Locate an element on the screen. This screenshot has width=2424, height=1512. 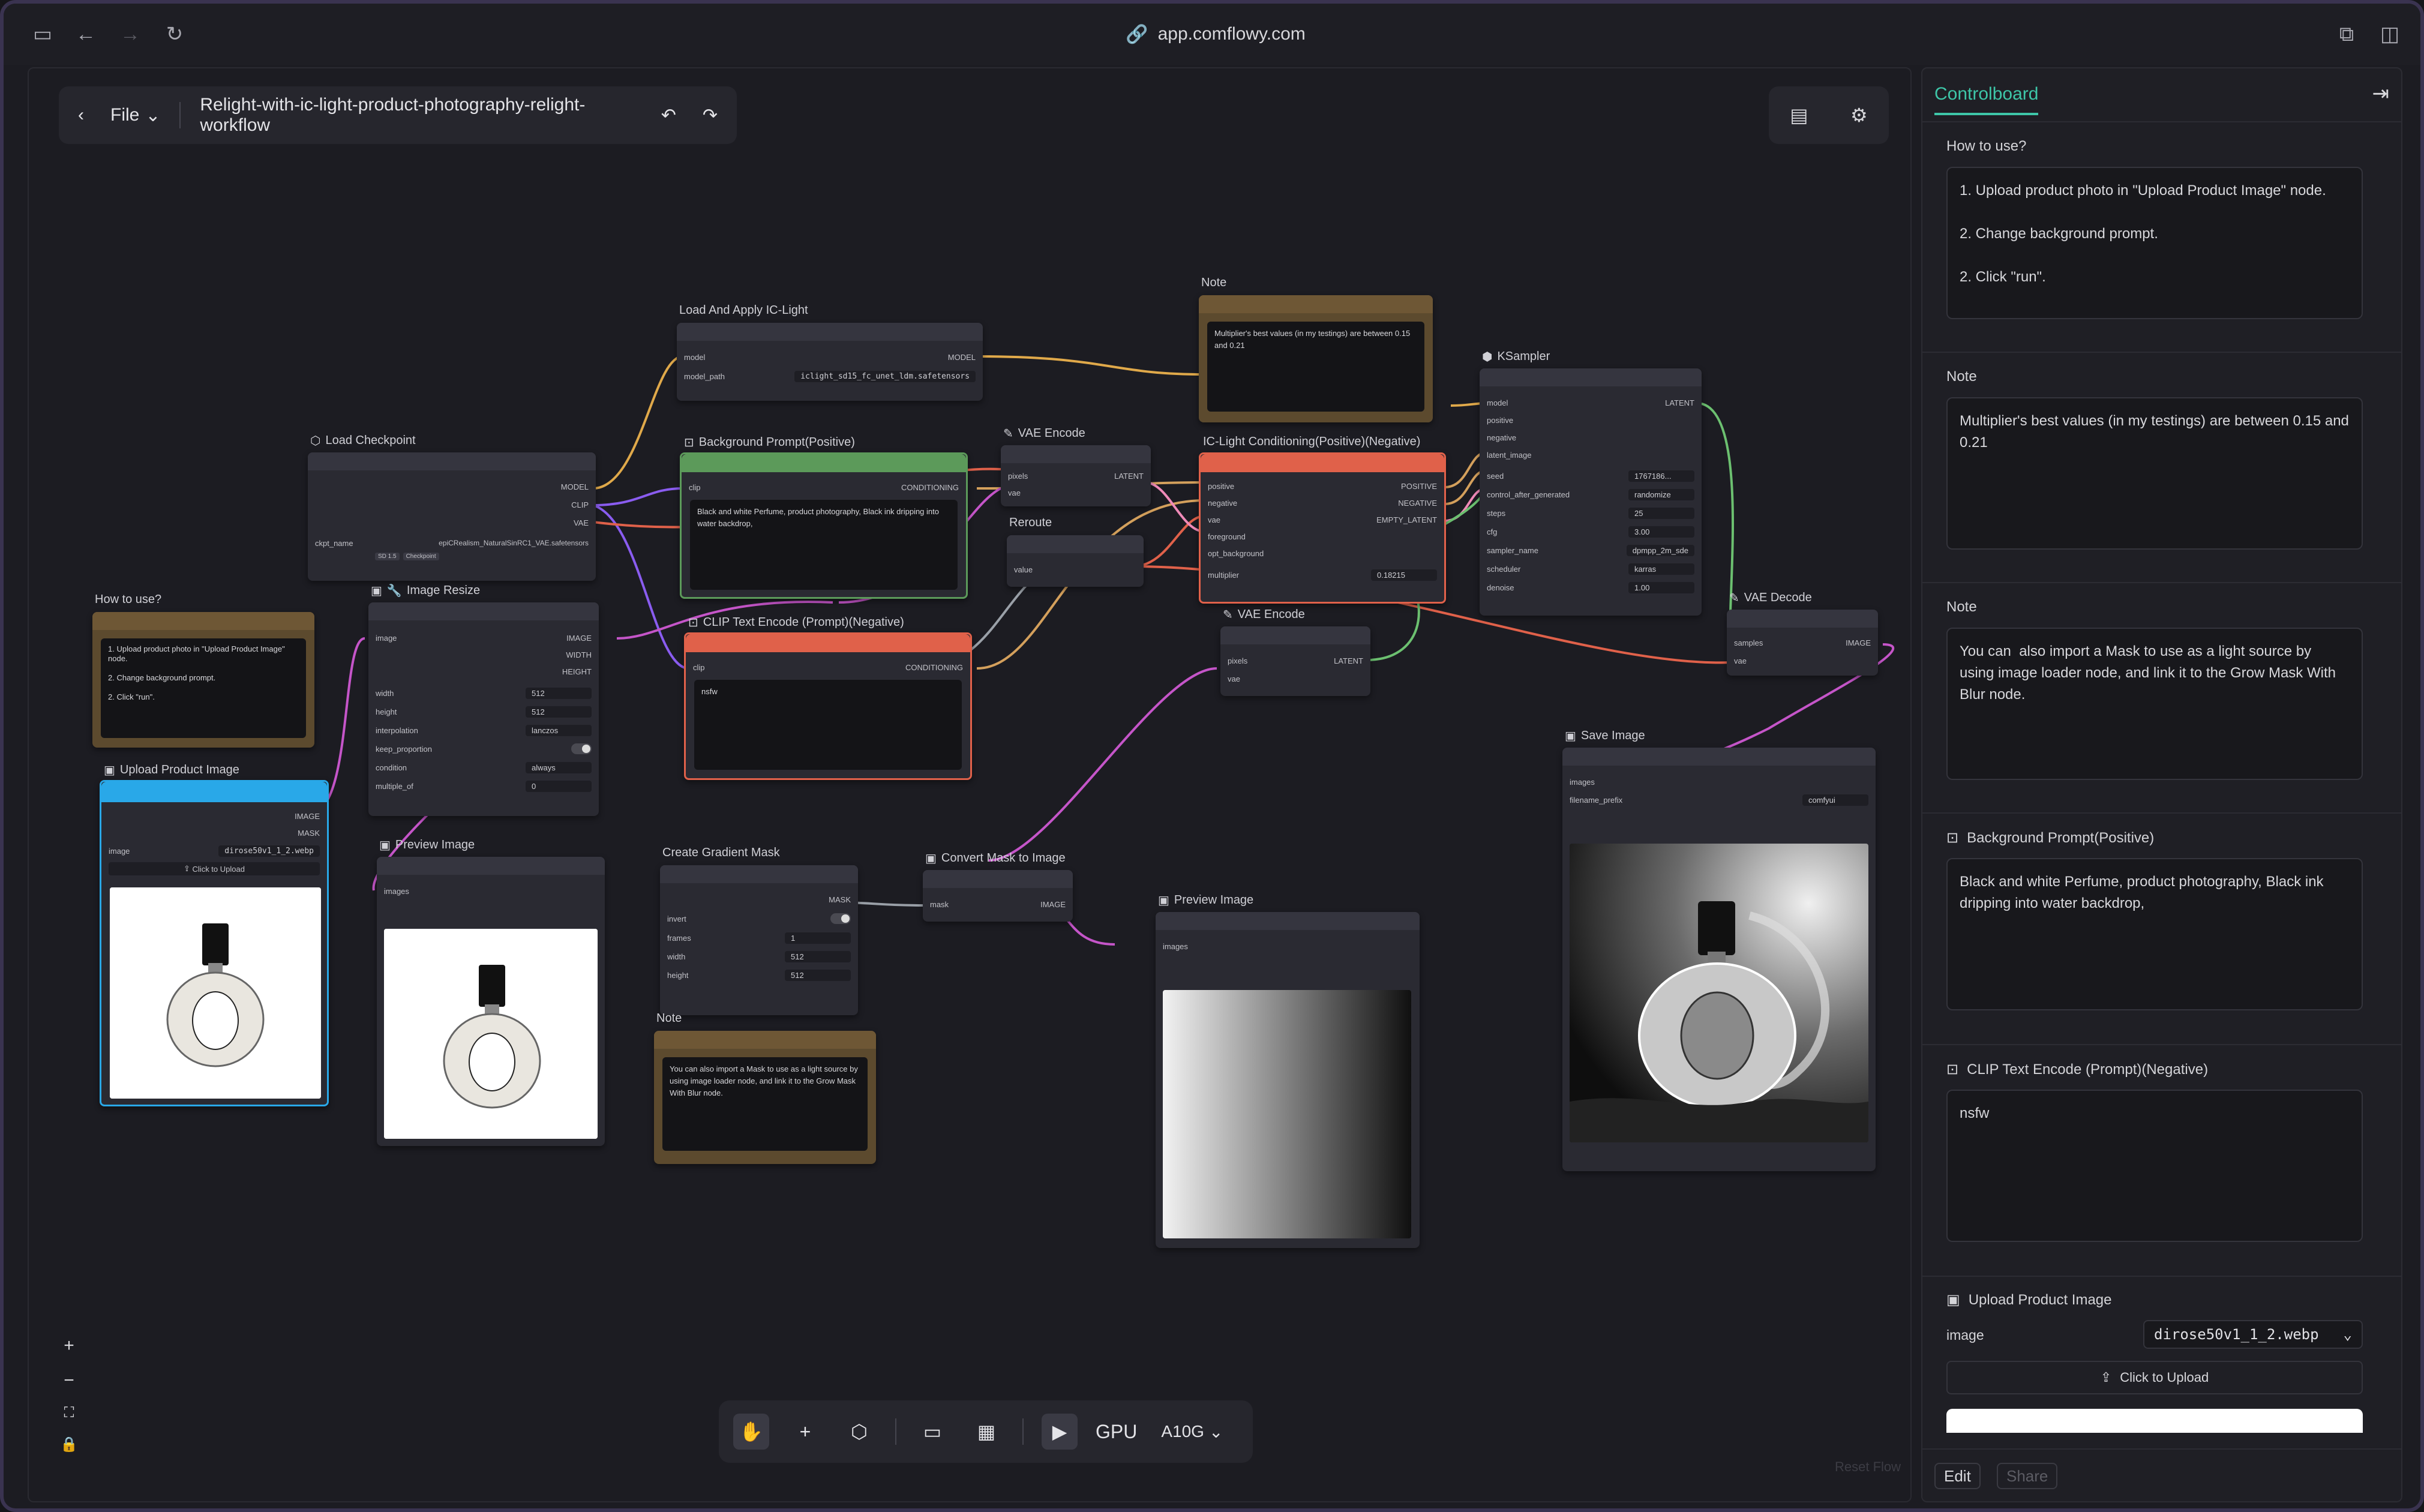
multiplier-field: 0.18215 is located at coordinates (1404, 575).